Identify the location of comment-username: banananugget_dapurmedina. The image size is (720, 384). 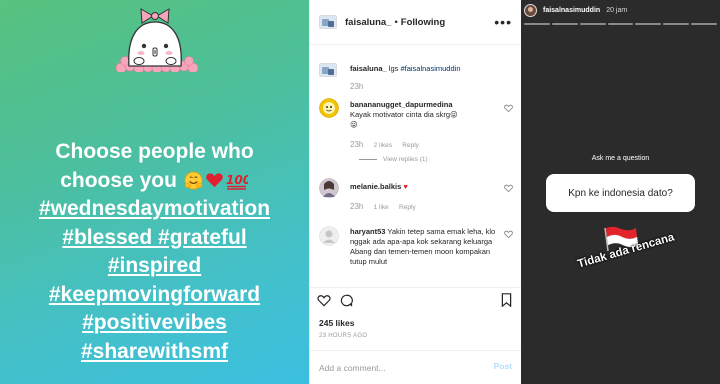
(401, 104).